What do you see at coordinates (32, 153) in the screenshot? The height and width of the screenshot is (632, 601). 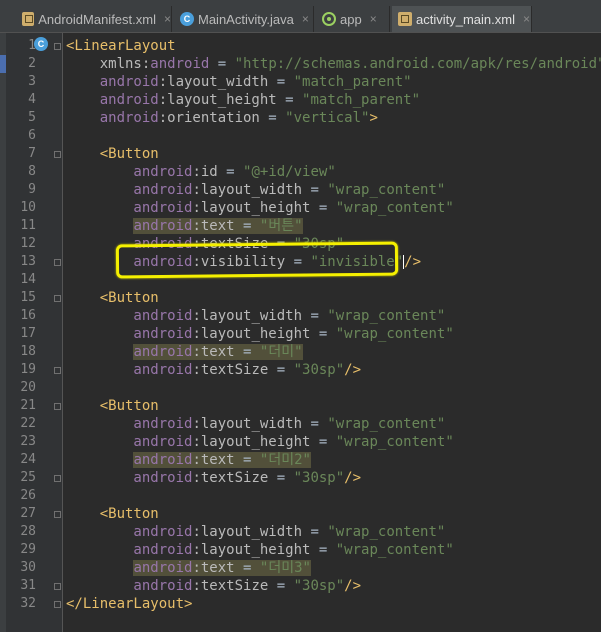 I see `line-number: 7` at bounding box center [32, 153].